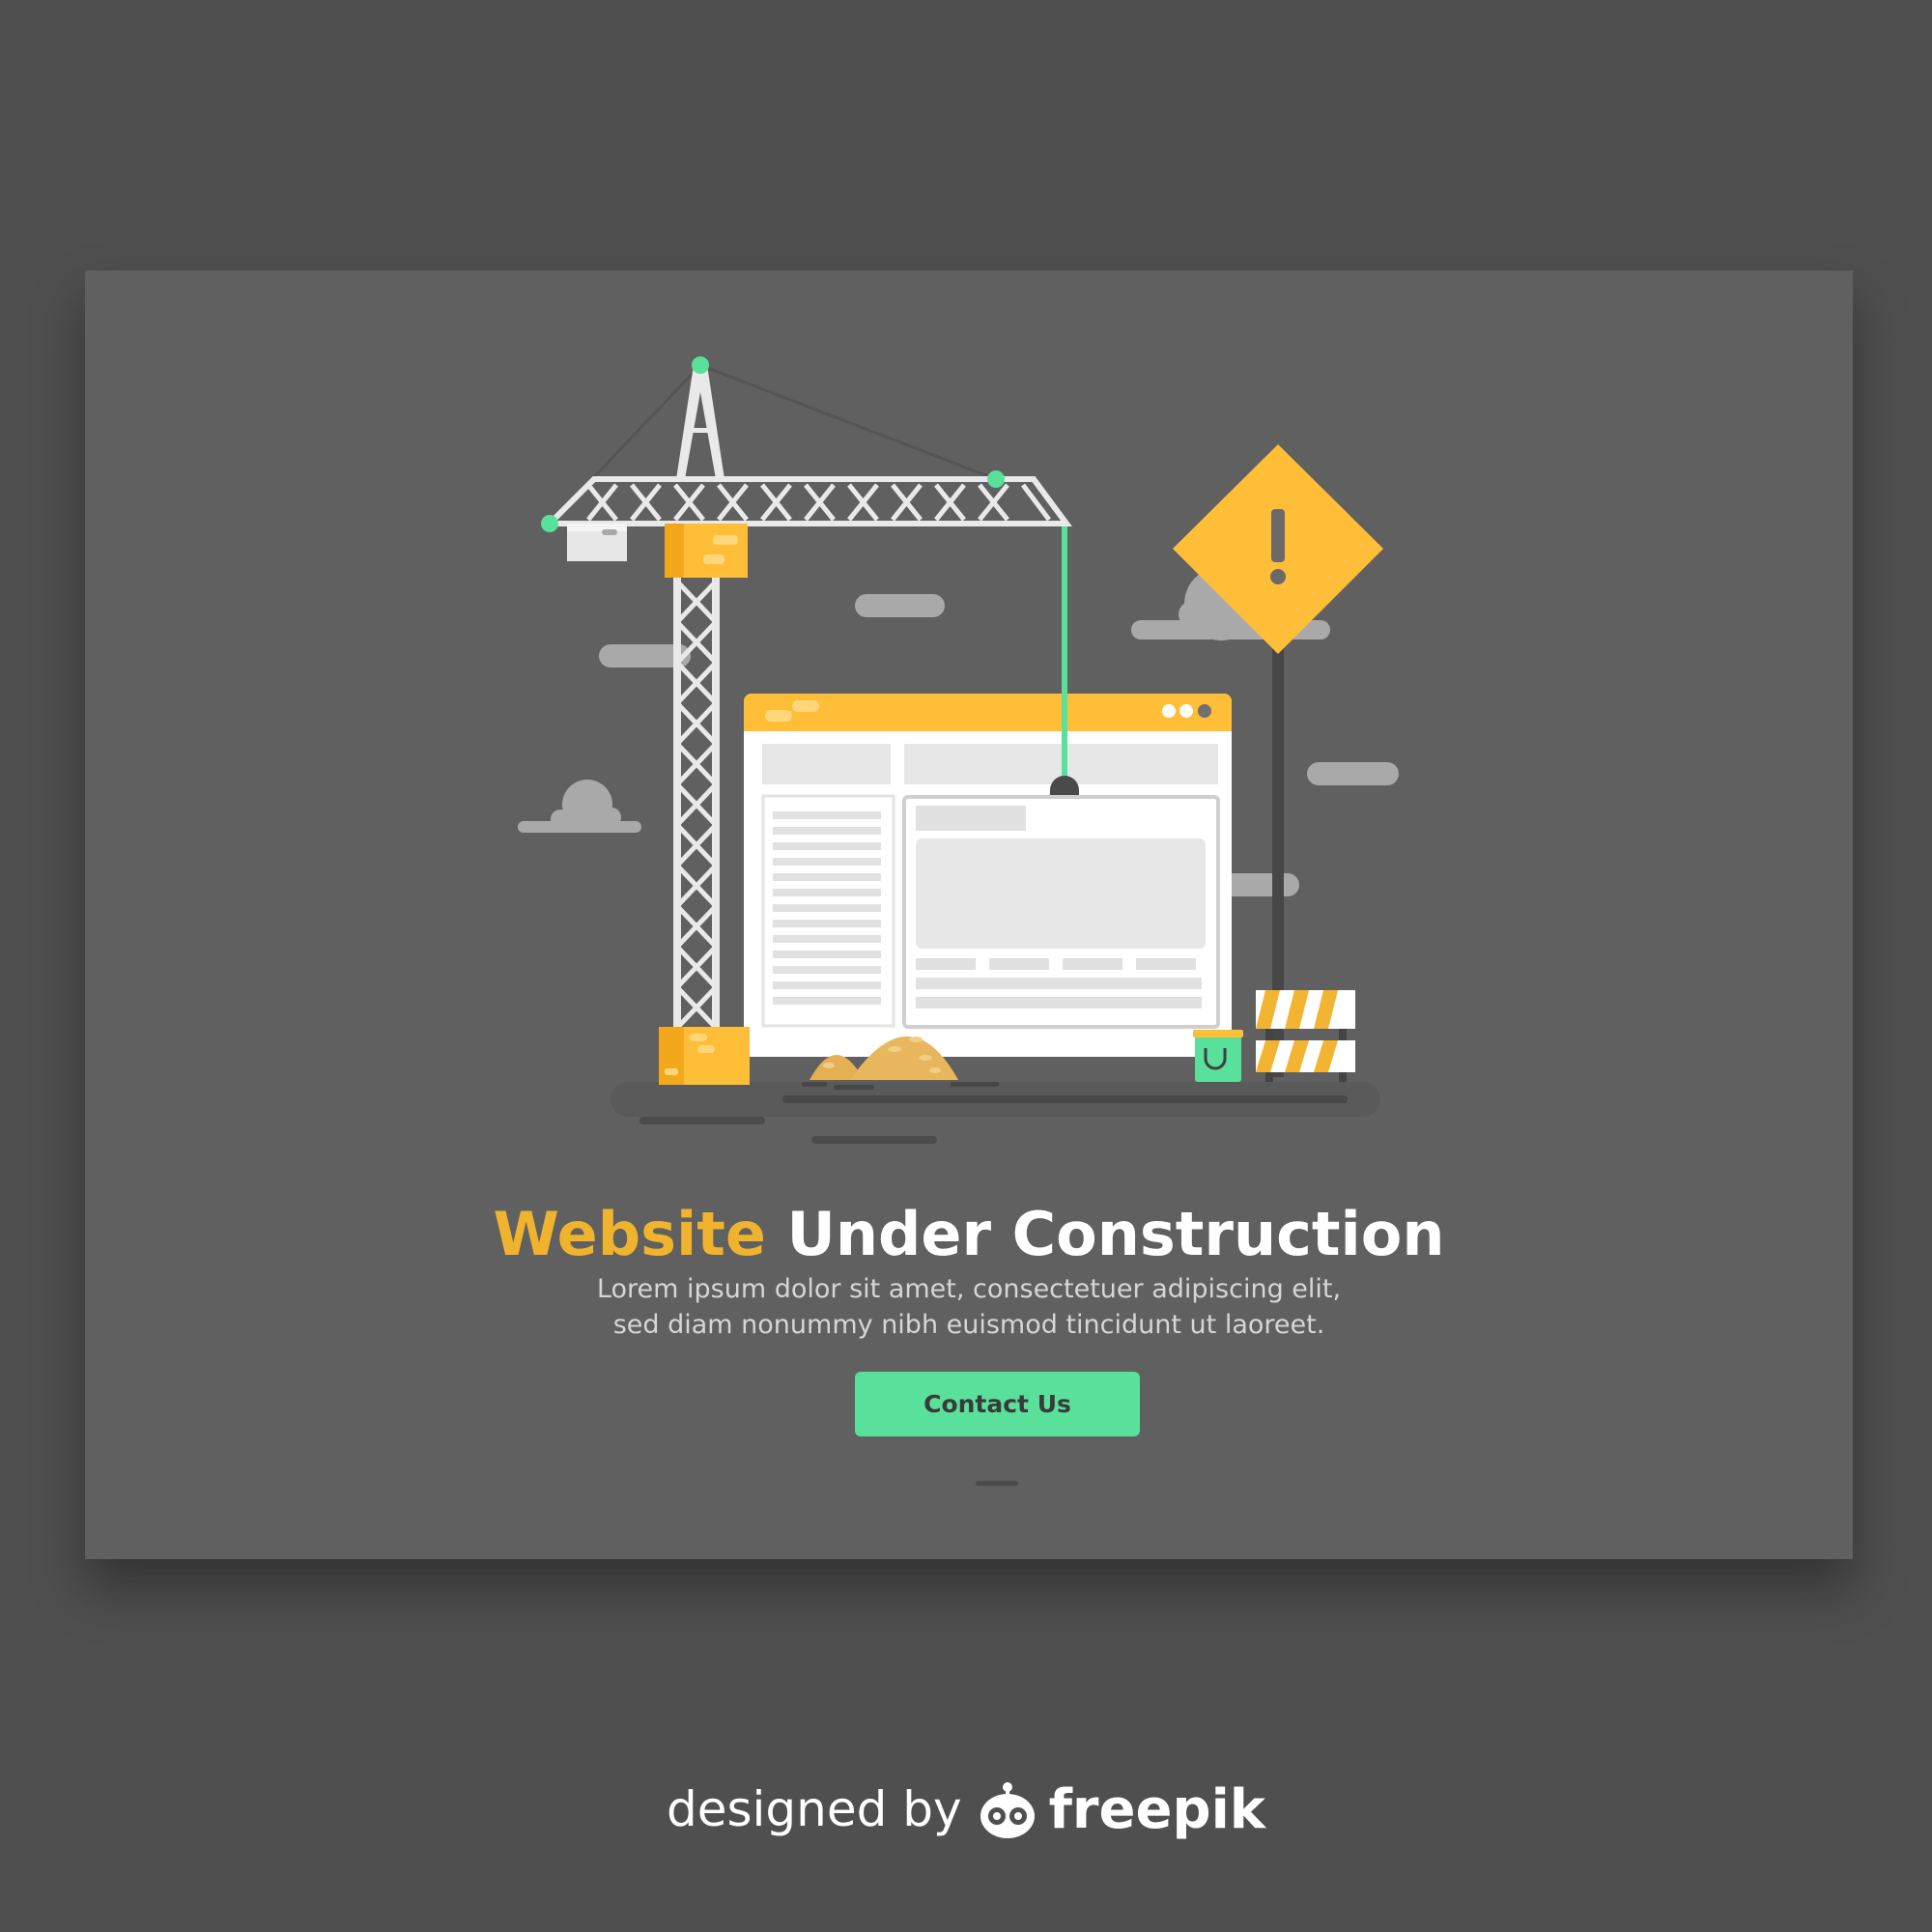 This screenshot has height=1932, width=1932. Describe the element at coordinates (1157, 1809) in the screenshot. I see `credit-brand: freepik` at that location.